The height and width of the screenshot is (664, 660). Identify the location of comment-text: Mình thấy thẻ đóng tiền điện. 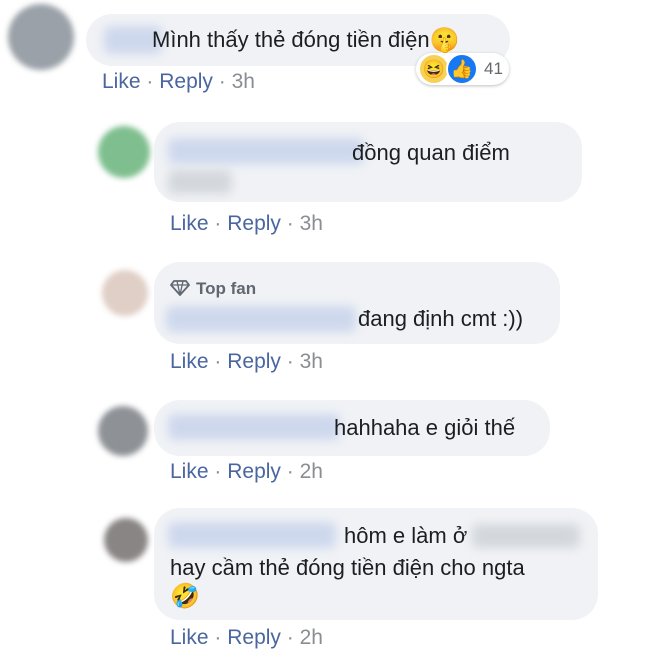
(291, 39).